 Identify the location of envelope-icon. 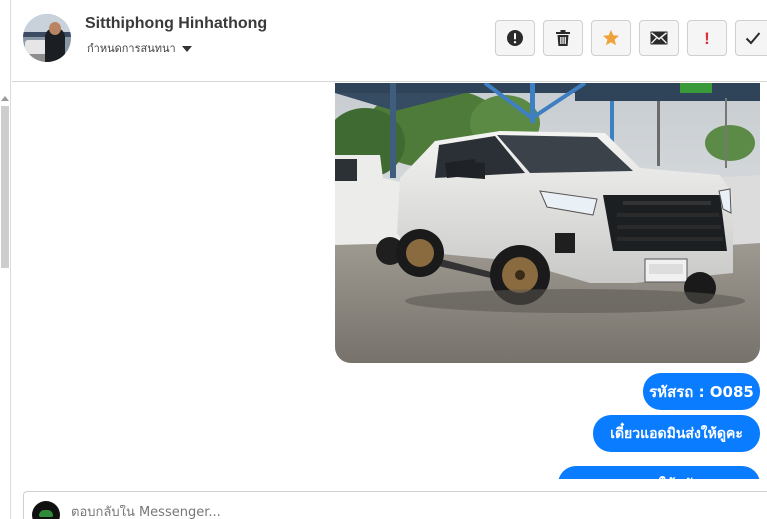
(659, 38).